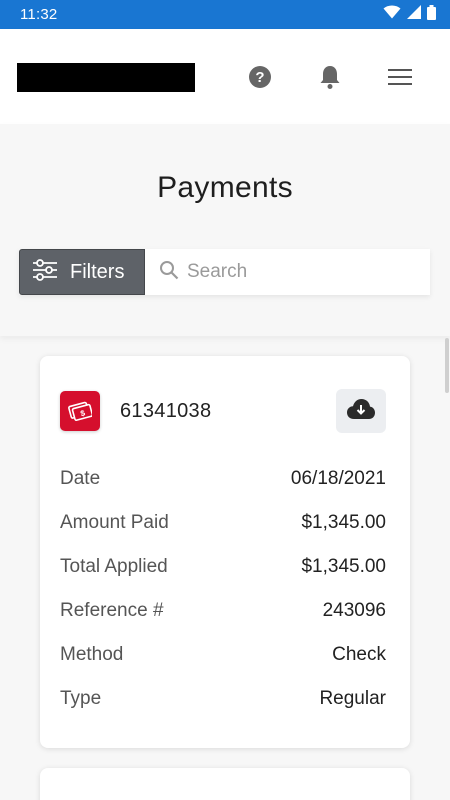 Image resolution: width=450 pixels, height=800 pixels. Describe the element at coordinates (354, 610) in the screenshot. I see `detail-value: 243096` at that location.